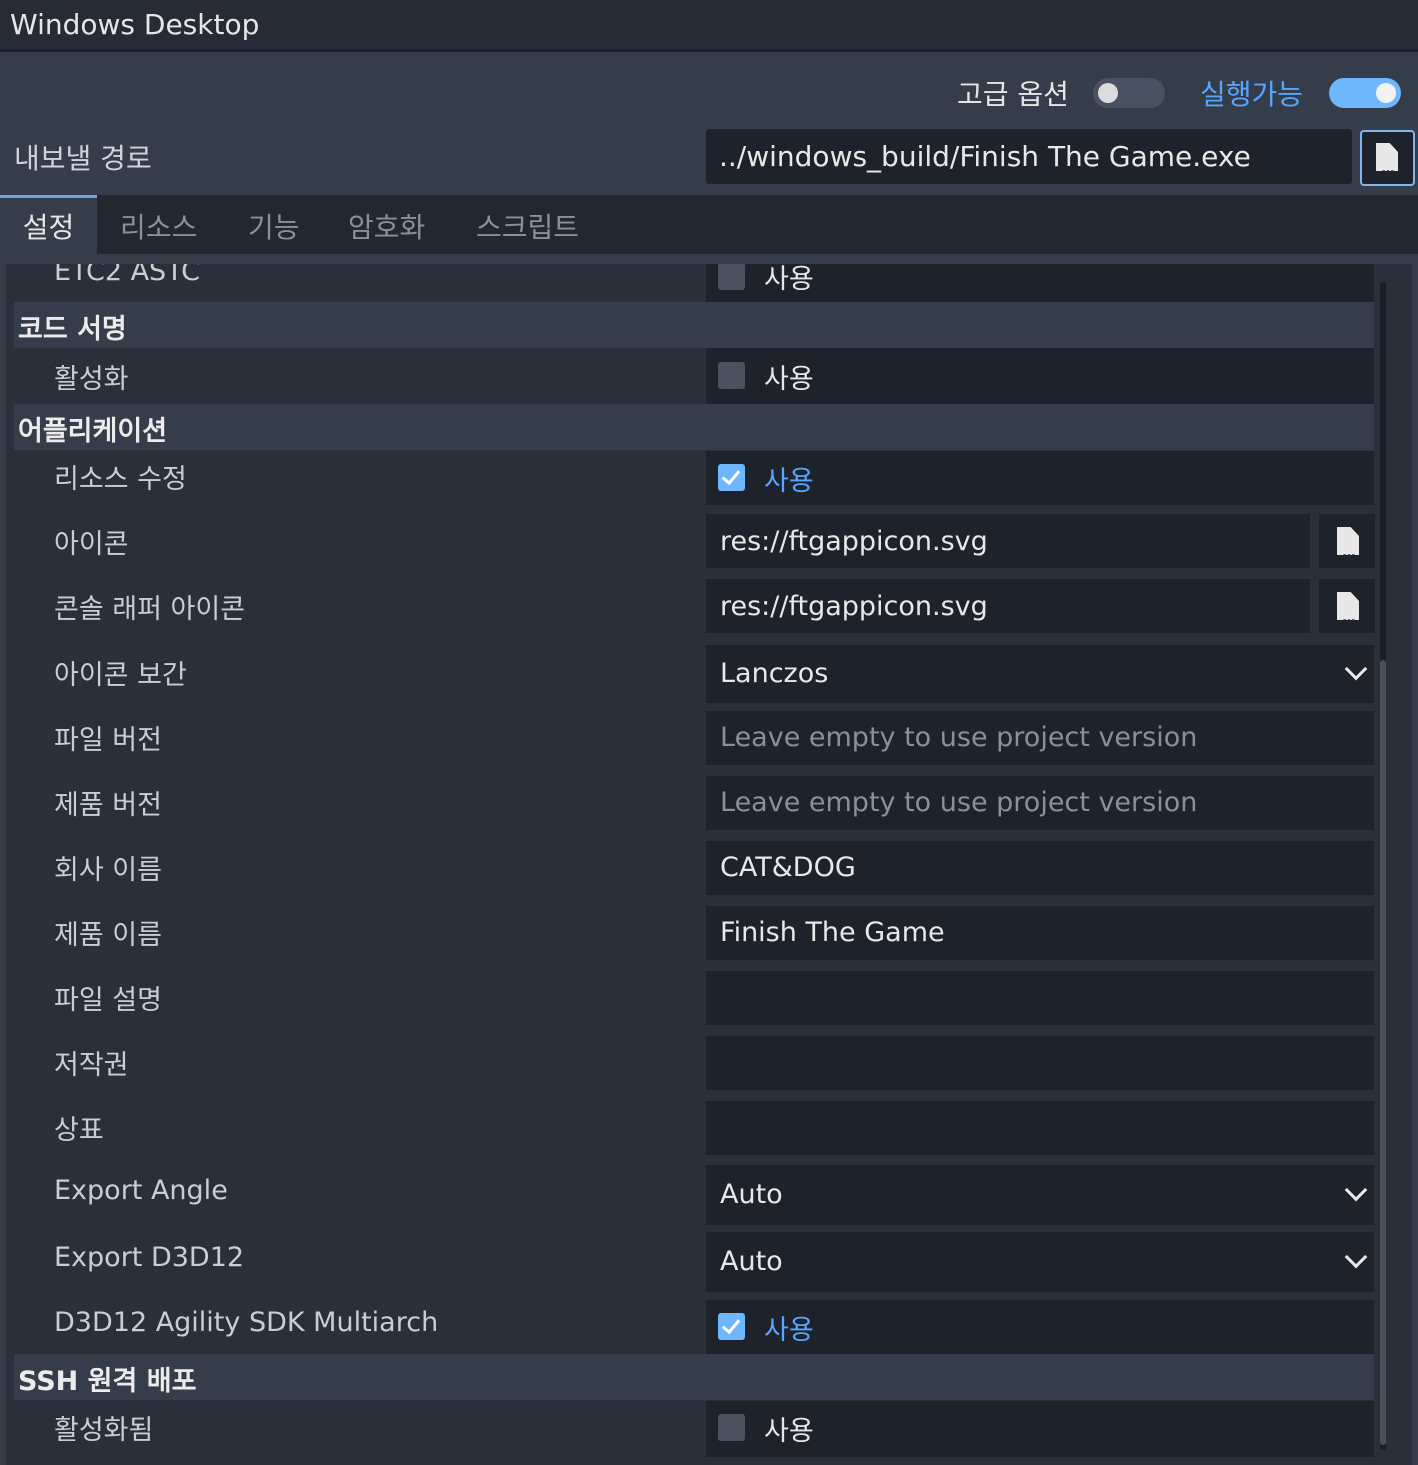  Describe the element at coordinates (1040, 1063) in the screenshot. I see `copyright-input` at that location.